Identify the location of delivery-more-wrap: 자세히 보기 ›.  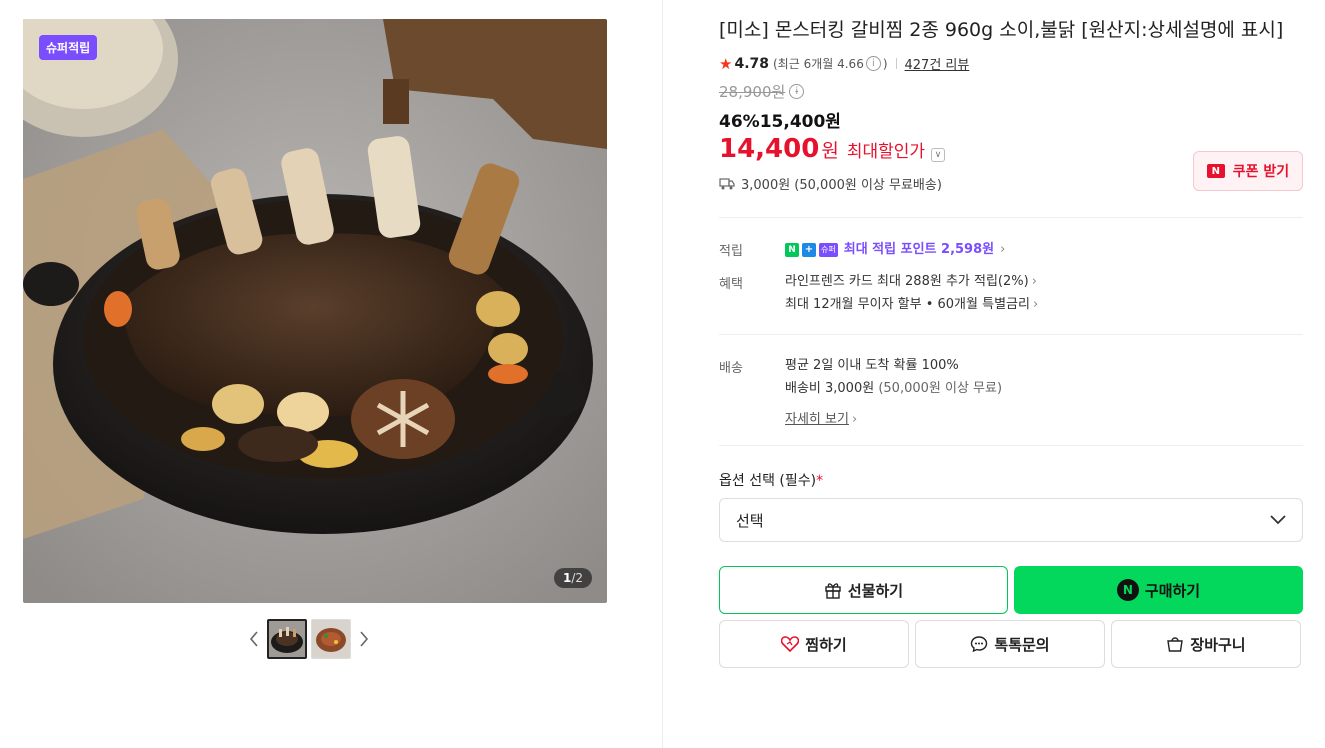
(821, 420).